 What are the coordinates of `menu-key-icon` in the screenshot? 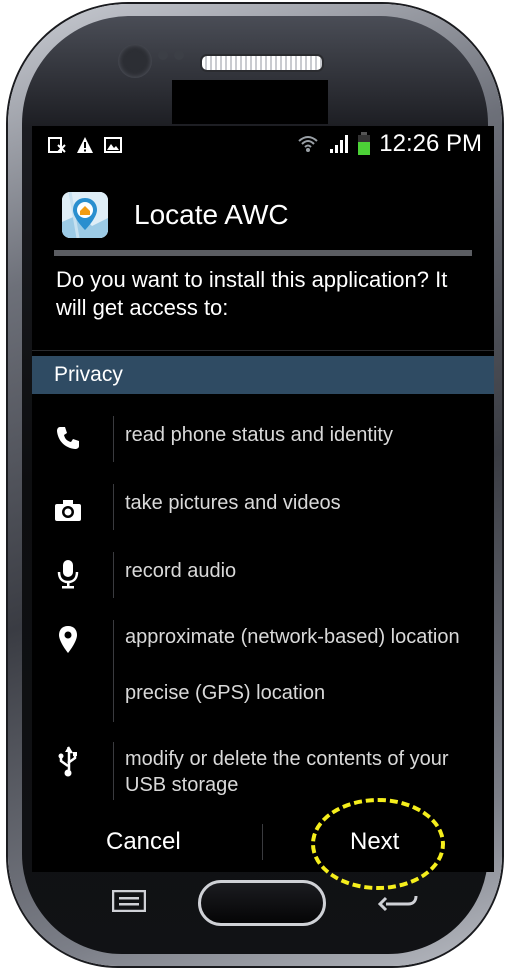 It's located at (129, 901).